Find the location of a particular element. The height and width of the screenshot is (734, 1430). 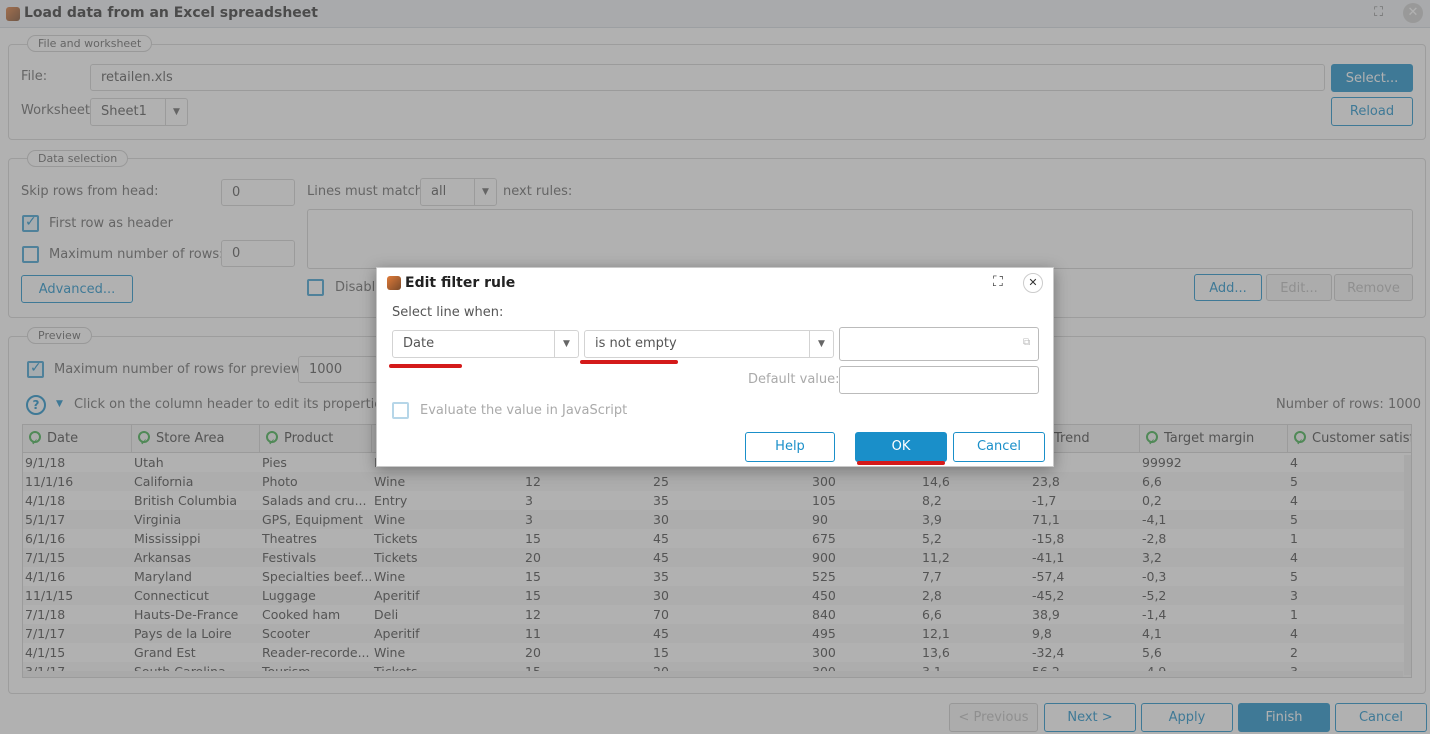

maximize-icon: ⛶ is located at coordinates (998, 282).